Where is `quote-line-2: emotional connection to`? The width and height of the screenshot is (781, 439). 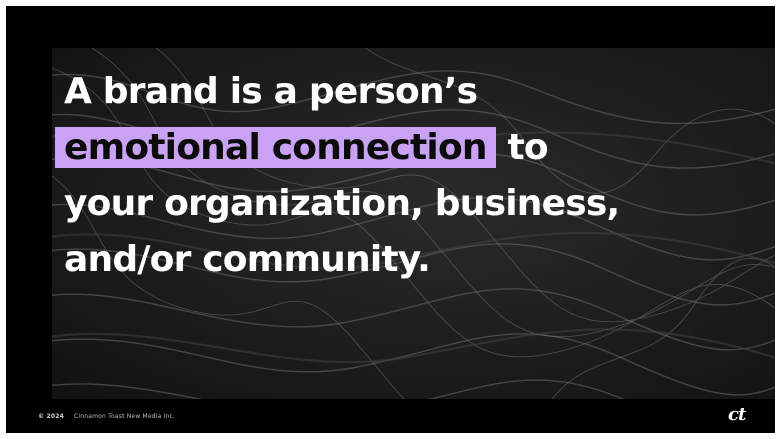
quote-line-2: emotional connection to is located at coordinates (337, 148).